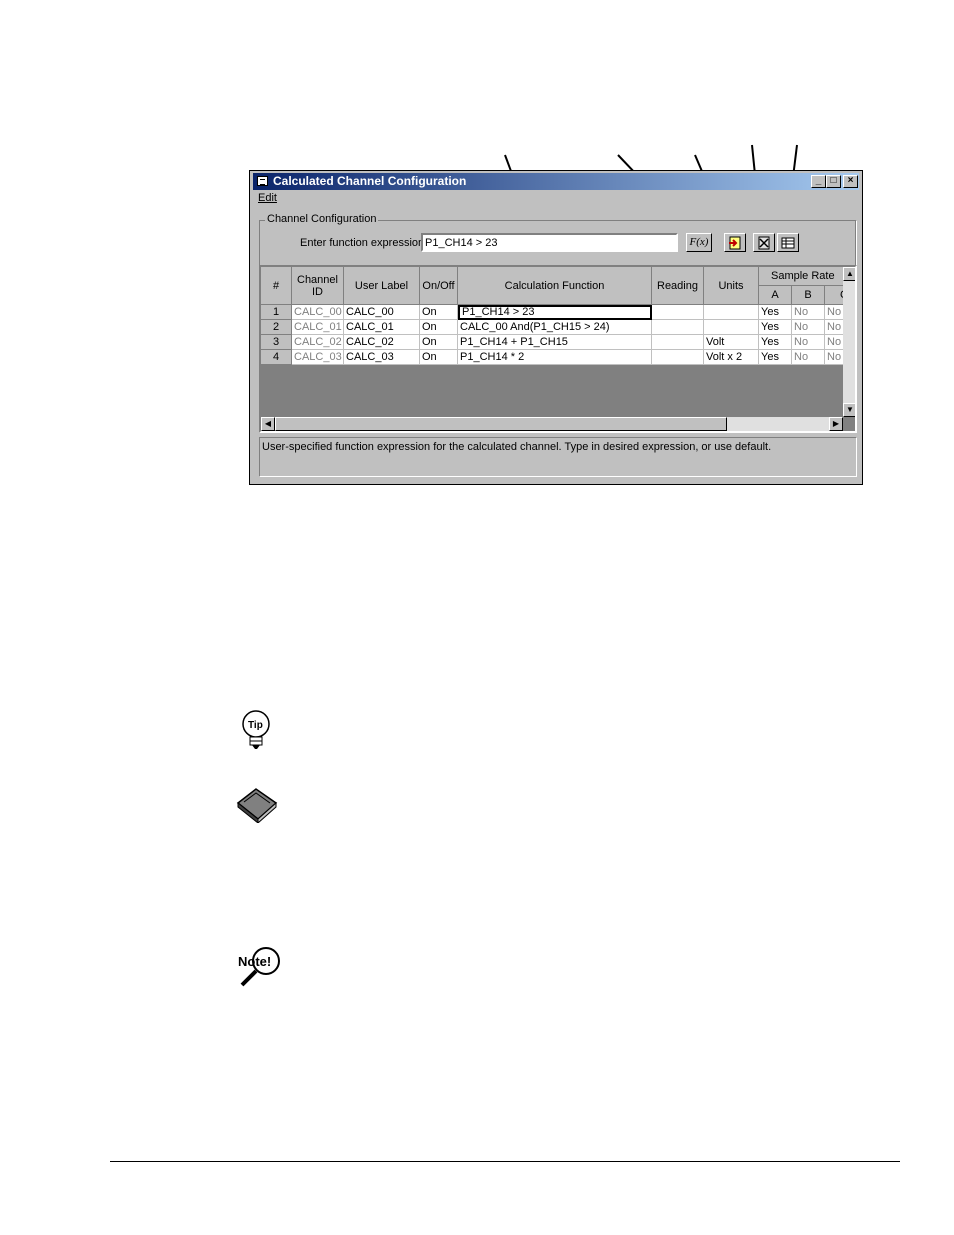  Describe the element at coordinates (276, 286) in the screenshot. I see `header-num: #` at that location.